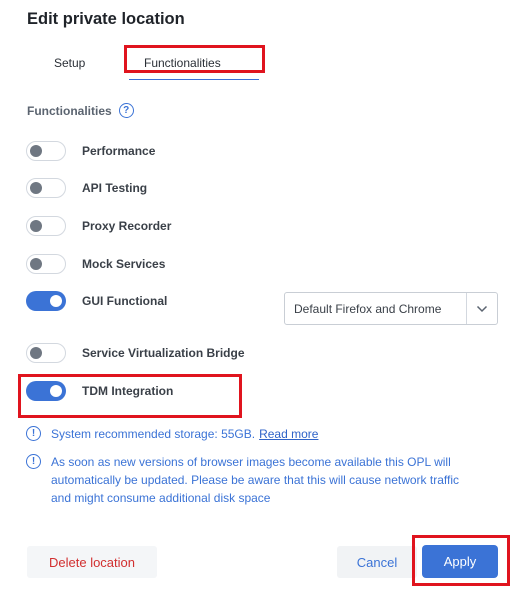 The height and width of the screenshot is (596, 519). I want to click on toggle-proxy-recorder, so click(46, 226).